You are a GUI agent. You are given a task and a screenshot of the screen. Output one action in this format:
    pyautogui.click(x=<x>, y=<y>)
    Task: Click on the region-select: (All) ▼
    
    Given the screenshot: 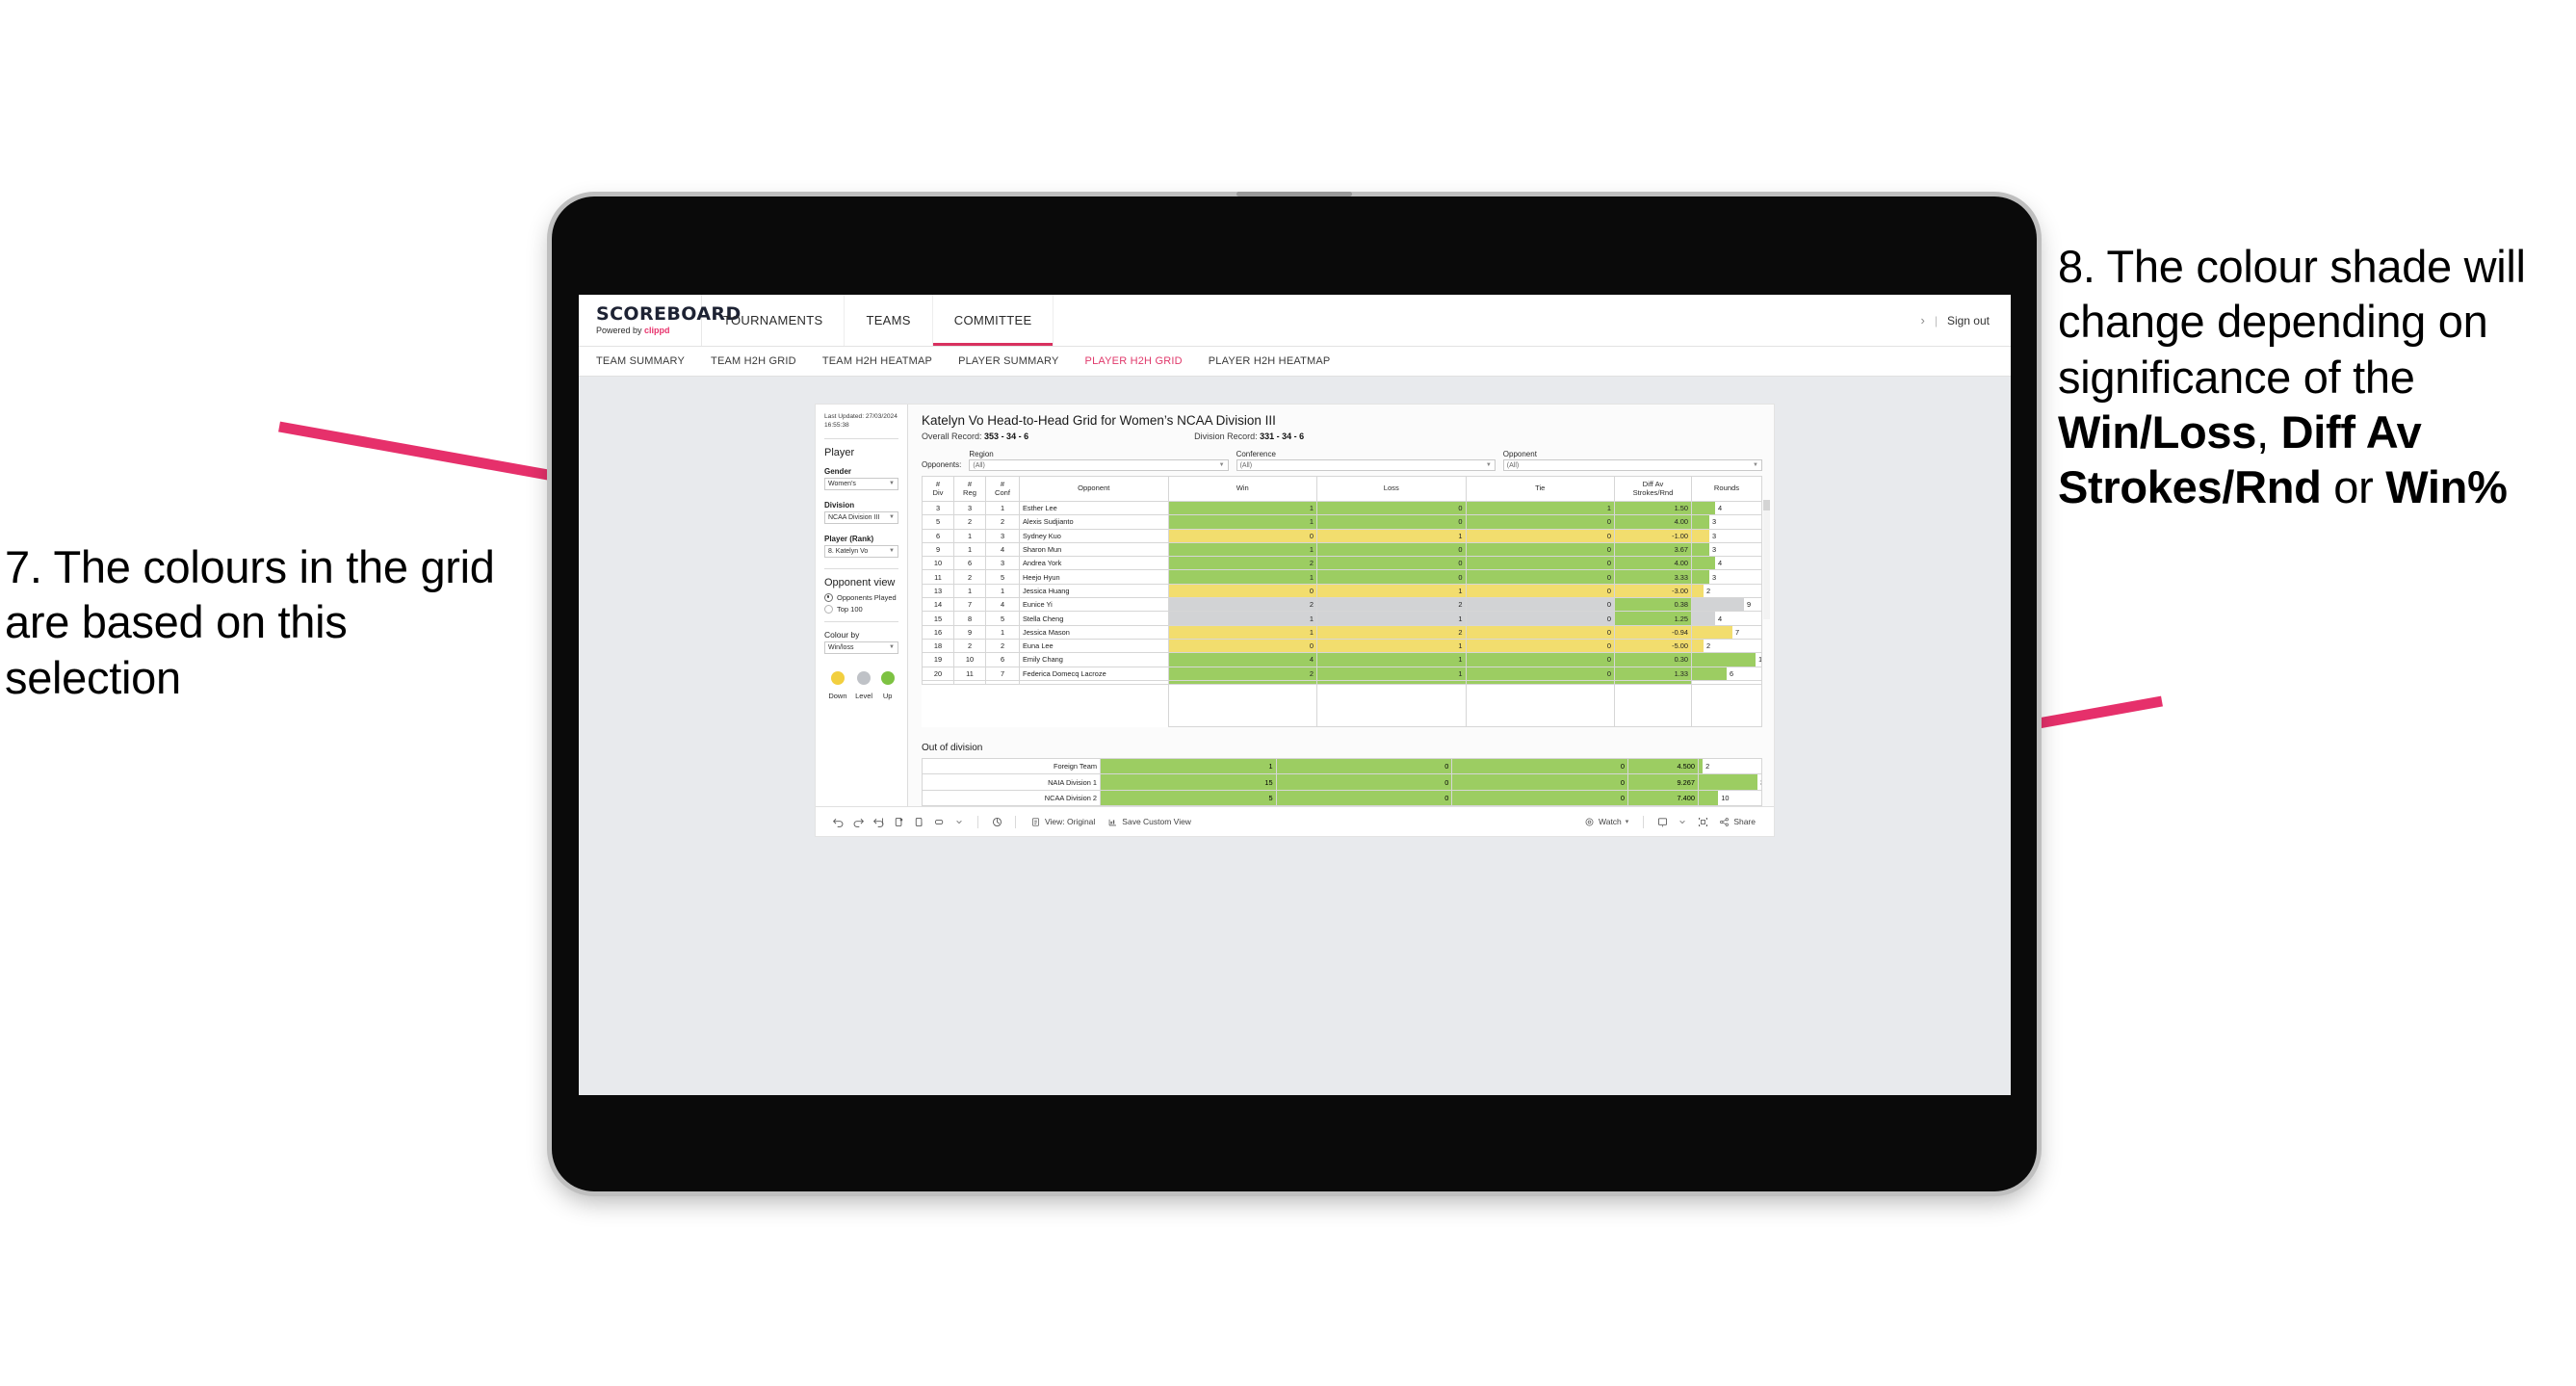 What is the action you would take?
    pyautogui.click(x=1099, y=465)
    